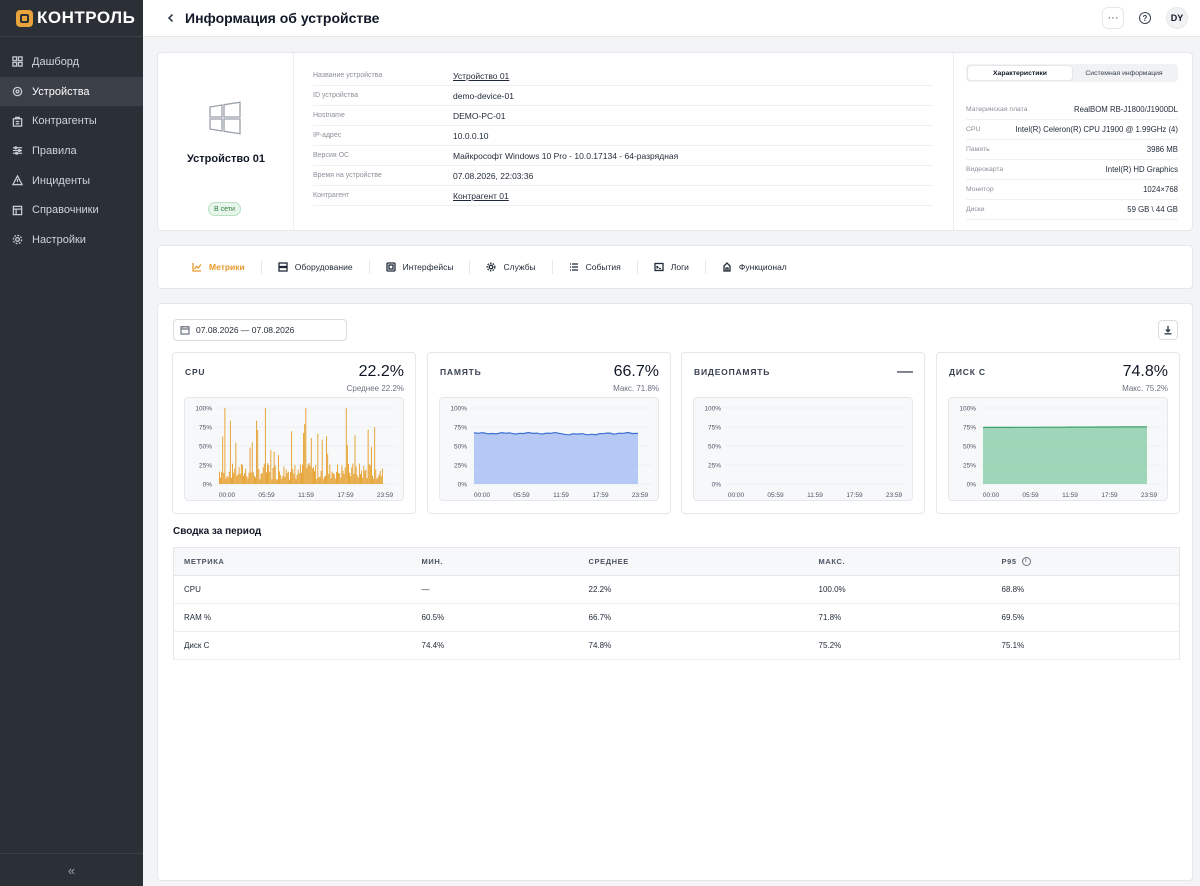  I want to click on sidebar-item-devices: Устройства, so click(71, 91).